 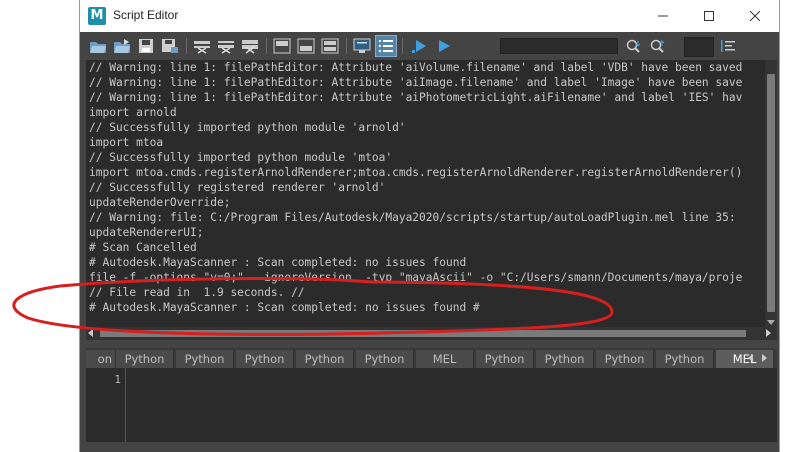 I want to click on maximize-icon, so click(x=709, y=16).